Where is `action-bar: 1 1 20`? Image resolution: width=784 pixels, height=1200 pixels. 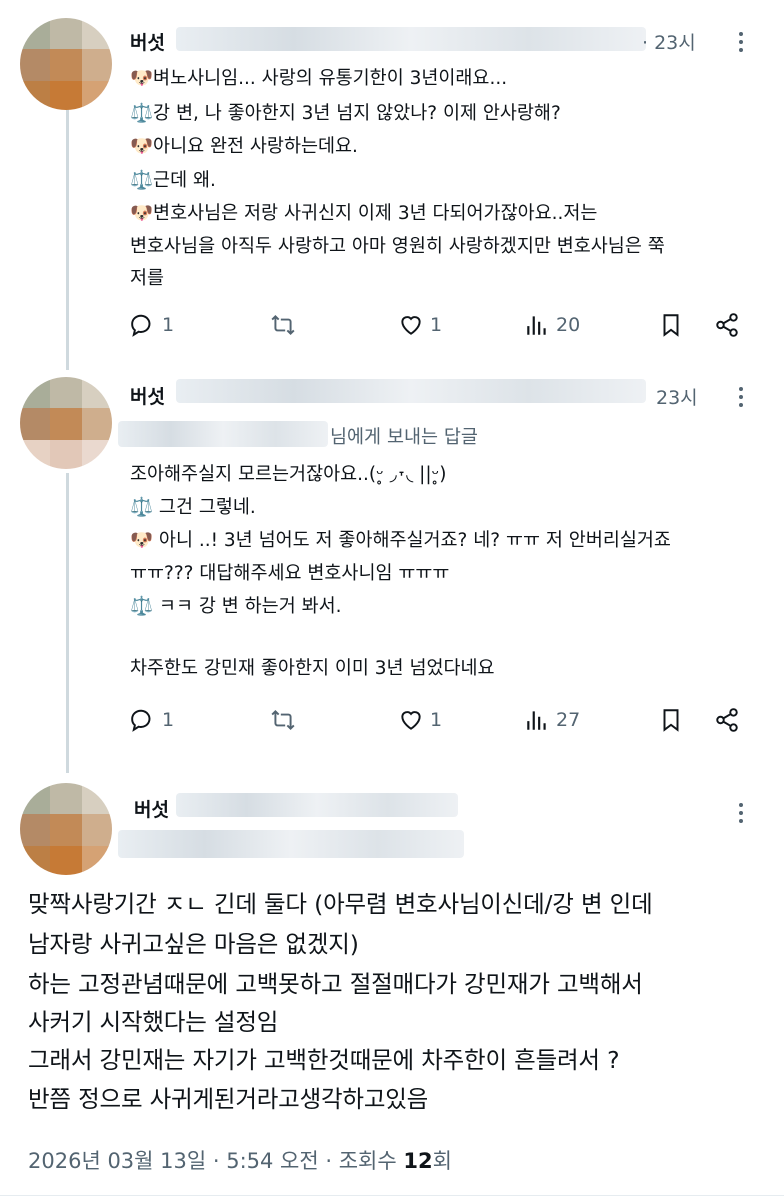
action-bar: 1 1 20 is located at coordinates (440, 325).